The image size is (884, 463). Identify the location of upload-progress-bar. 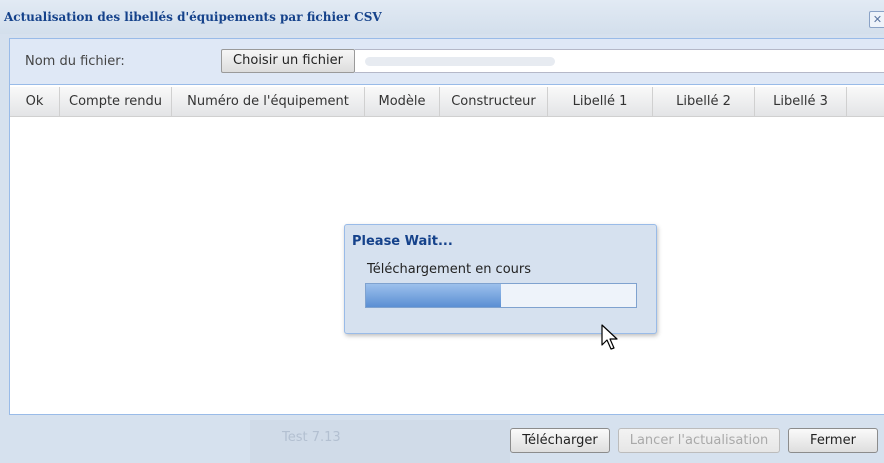
(501, 295).